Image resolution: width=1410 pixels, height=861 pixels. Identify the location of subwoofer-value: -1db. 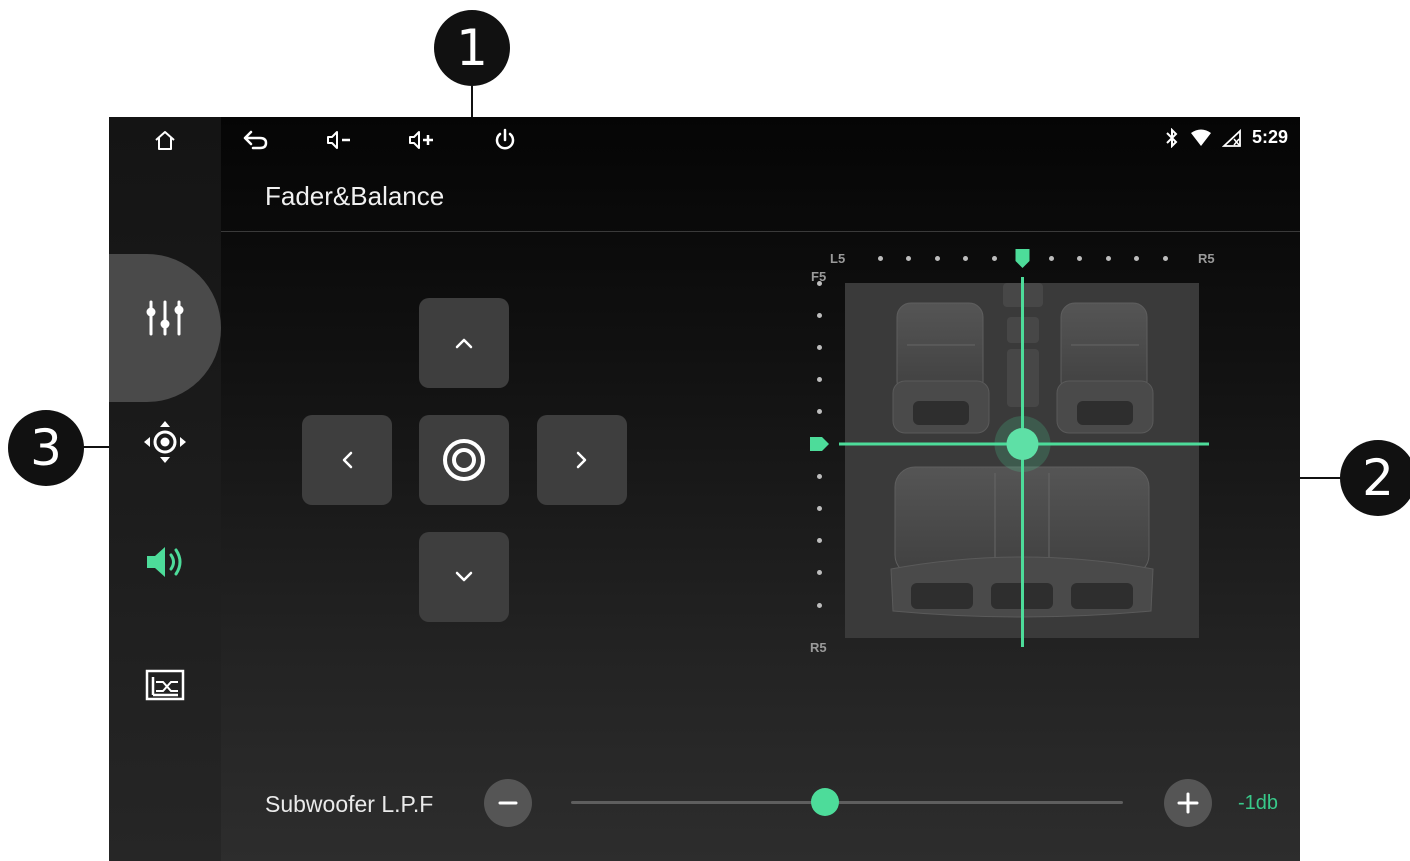
(1258, 803).